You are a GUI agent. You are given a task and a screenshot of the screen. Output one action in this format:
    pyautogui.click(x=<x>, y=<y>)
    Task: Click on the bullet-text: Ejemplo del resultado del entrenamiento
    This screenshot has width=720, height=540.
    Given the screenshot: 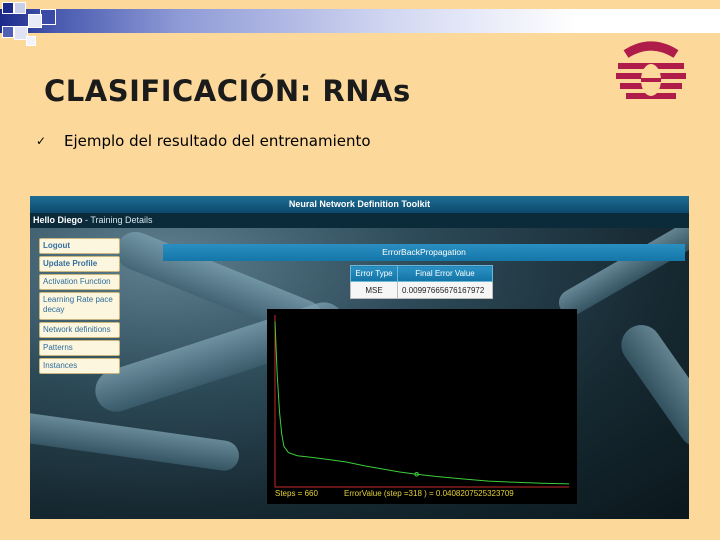 What is the action you would take?
    pyautogui.click(x=217, y=141)
    